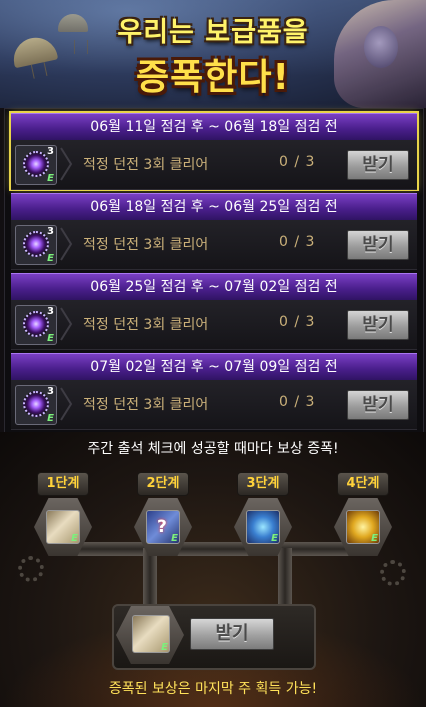 The height and width of the screenshot is (707, 426). What do you see at coordinates (263, 484) in the screenshot?
I see `step-label: 3단계` at bounding box center [263, 484].